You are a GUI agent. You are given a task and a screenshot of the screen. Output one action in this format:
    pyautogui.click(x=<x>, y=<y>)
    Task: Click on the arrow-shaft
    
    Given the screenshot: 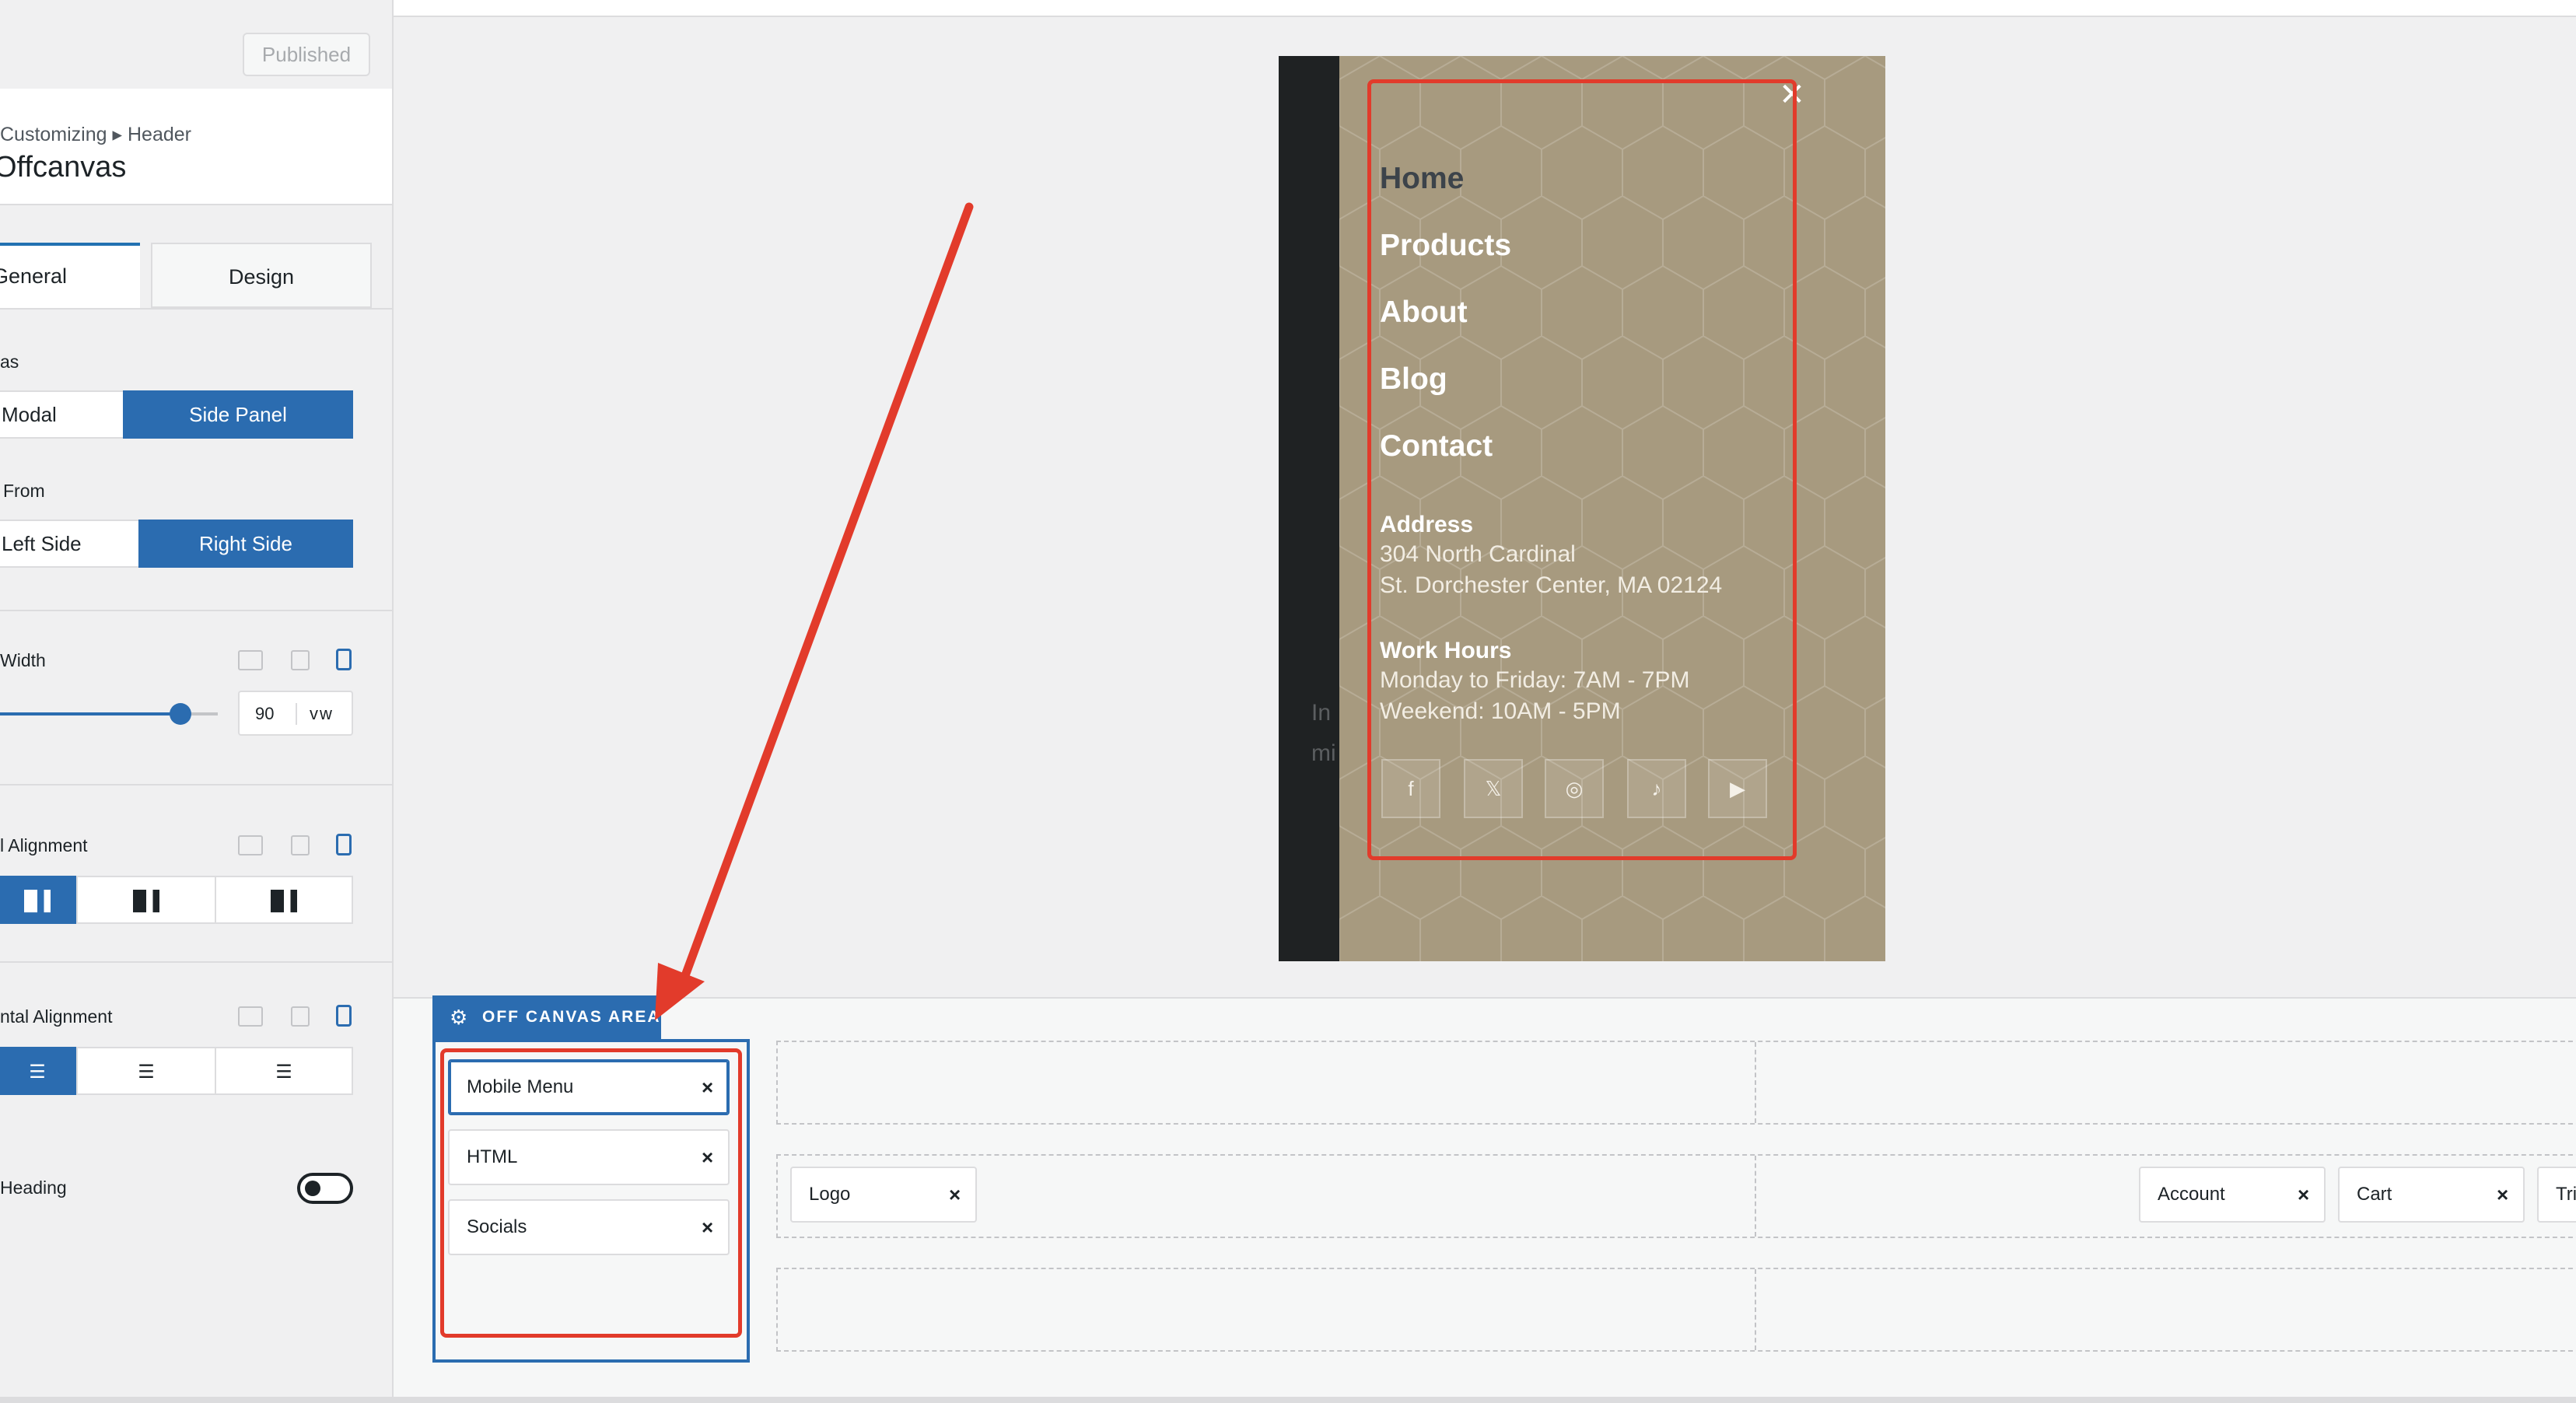 What is the action you would take?
    pyautogui.click(x=825, y=596)
    